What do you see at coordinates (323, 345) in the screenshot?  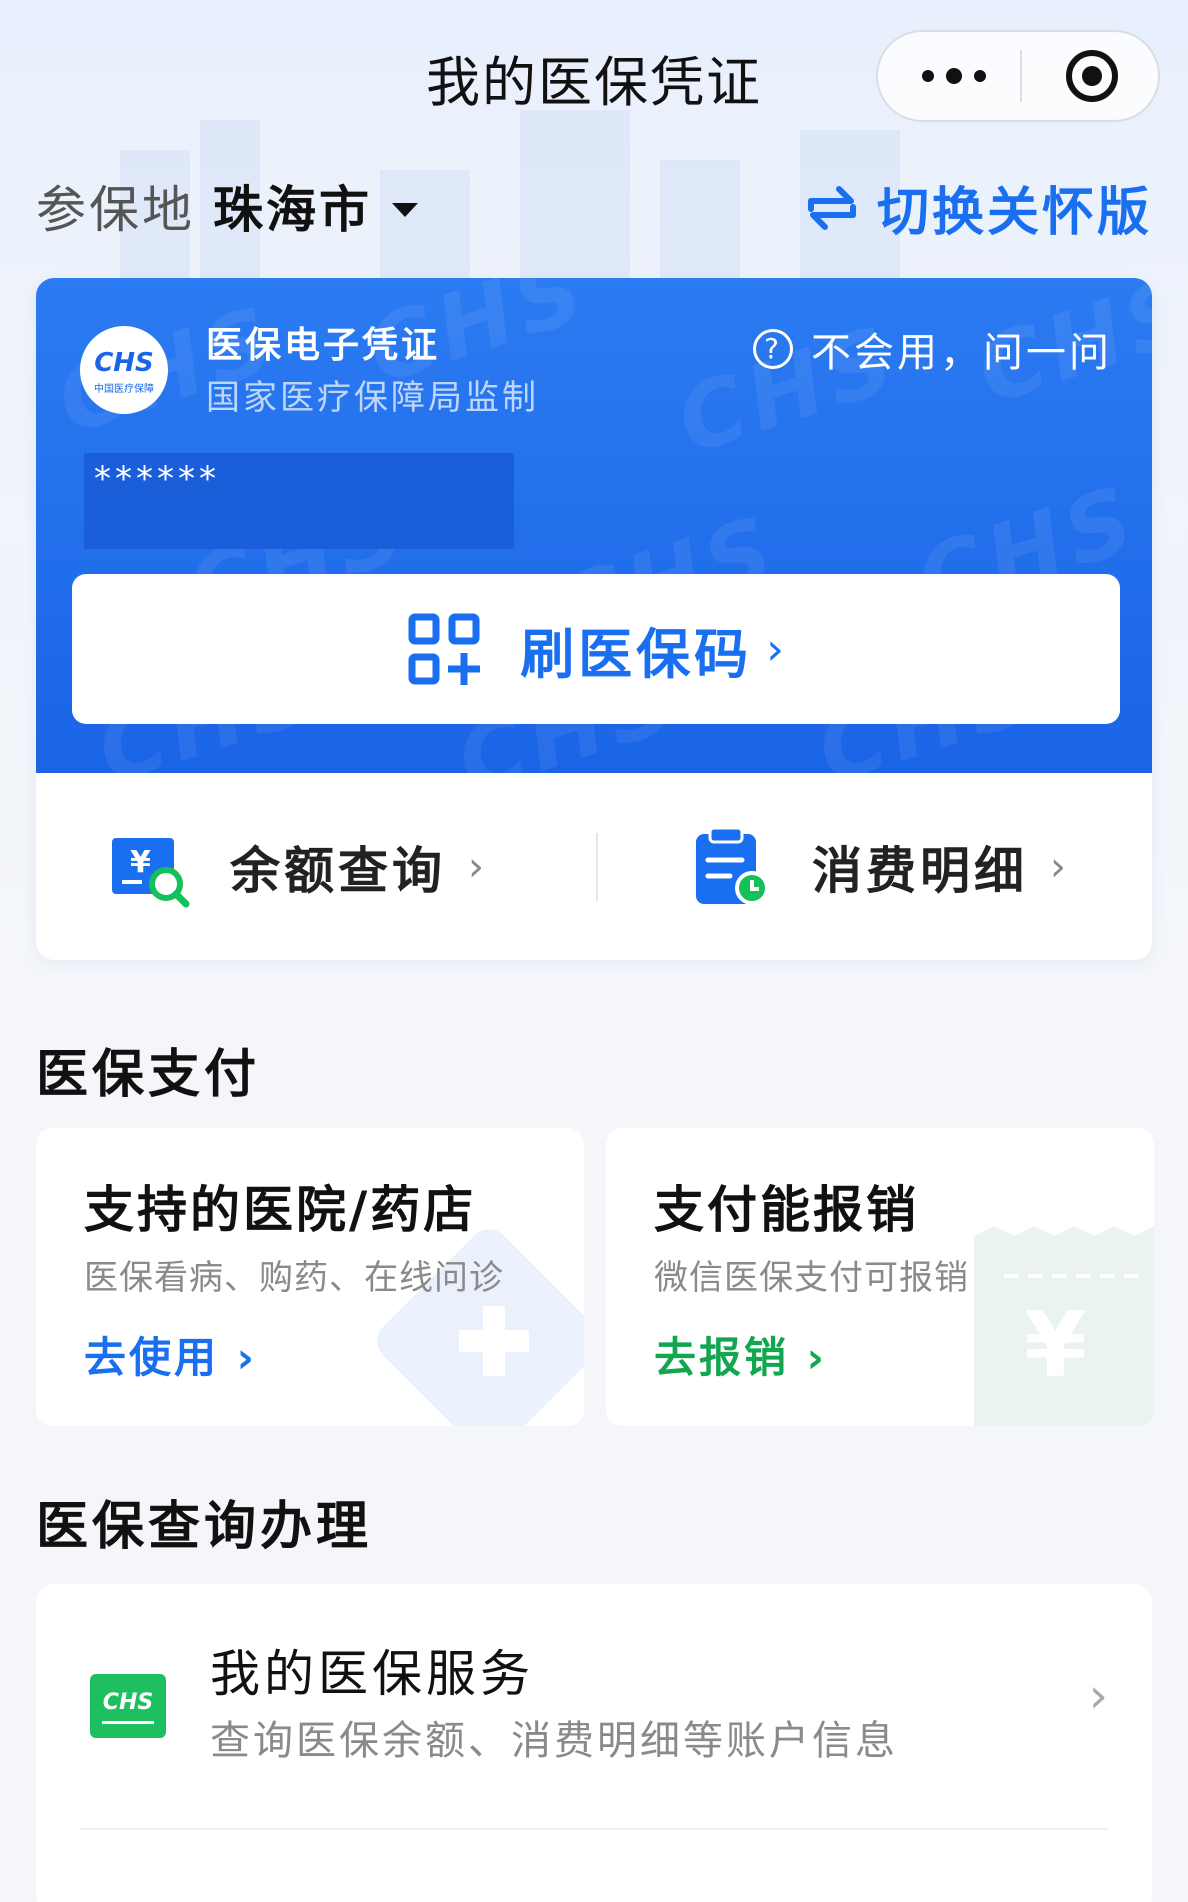 I see `card-title: 医保电子凭证` at bounding box center [323, 345].